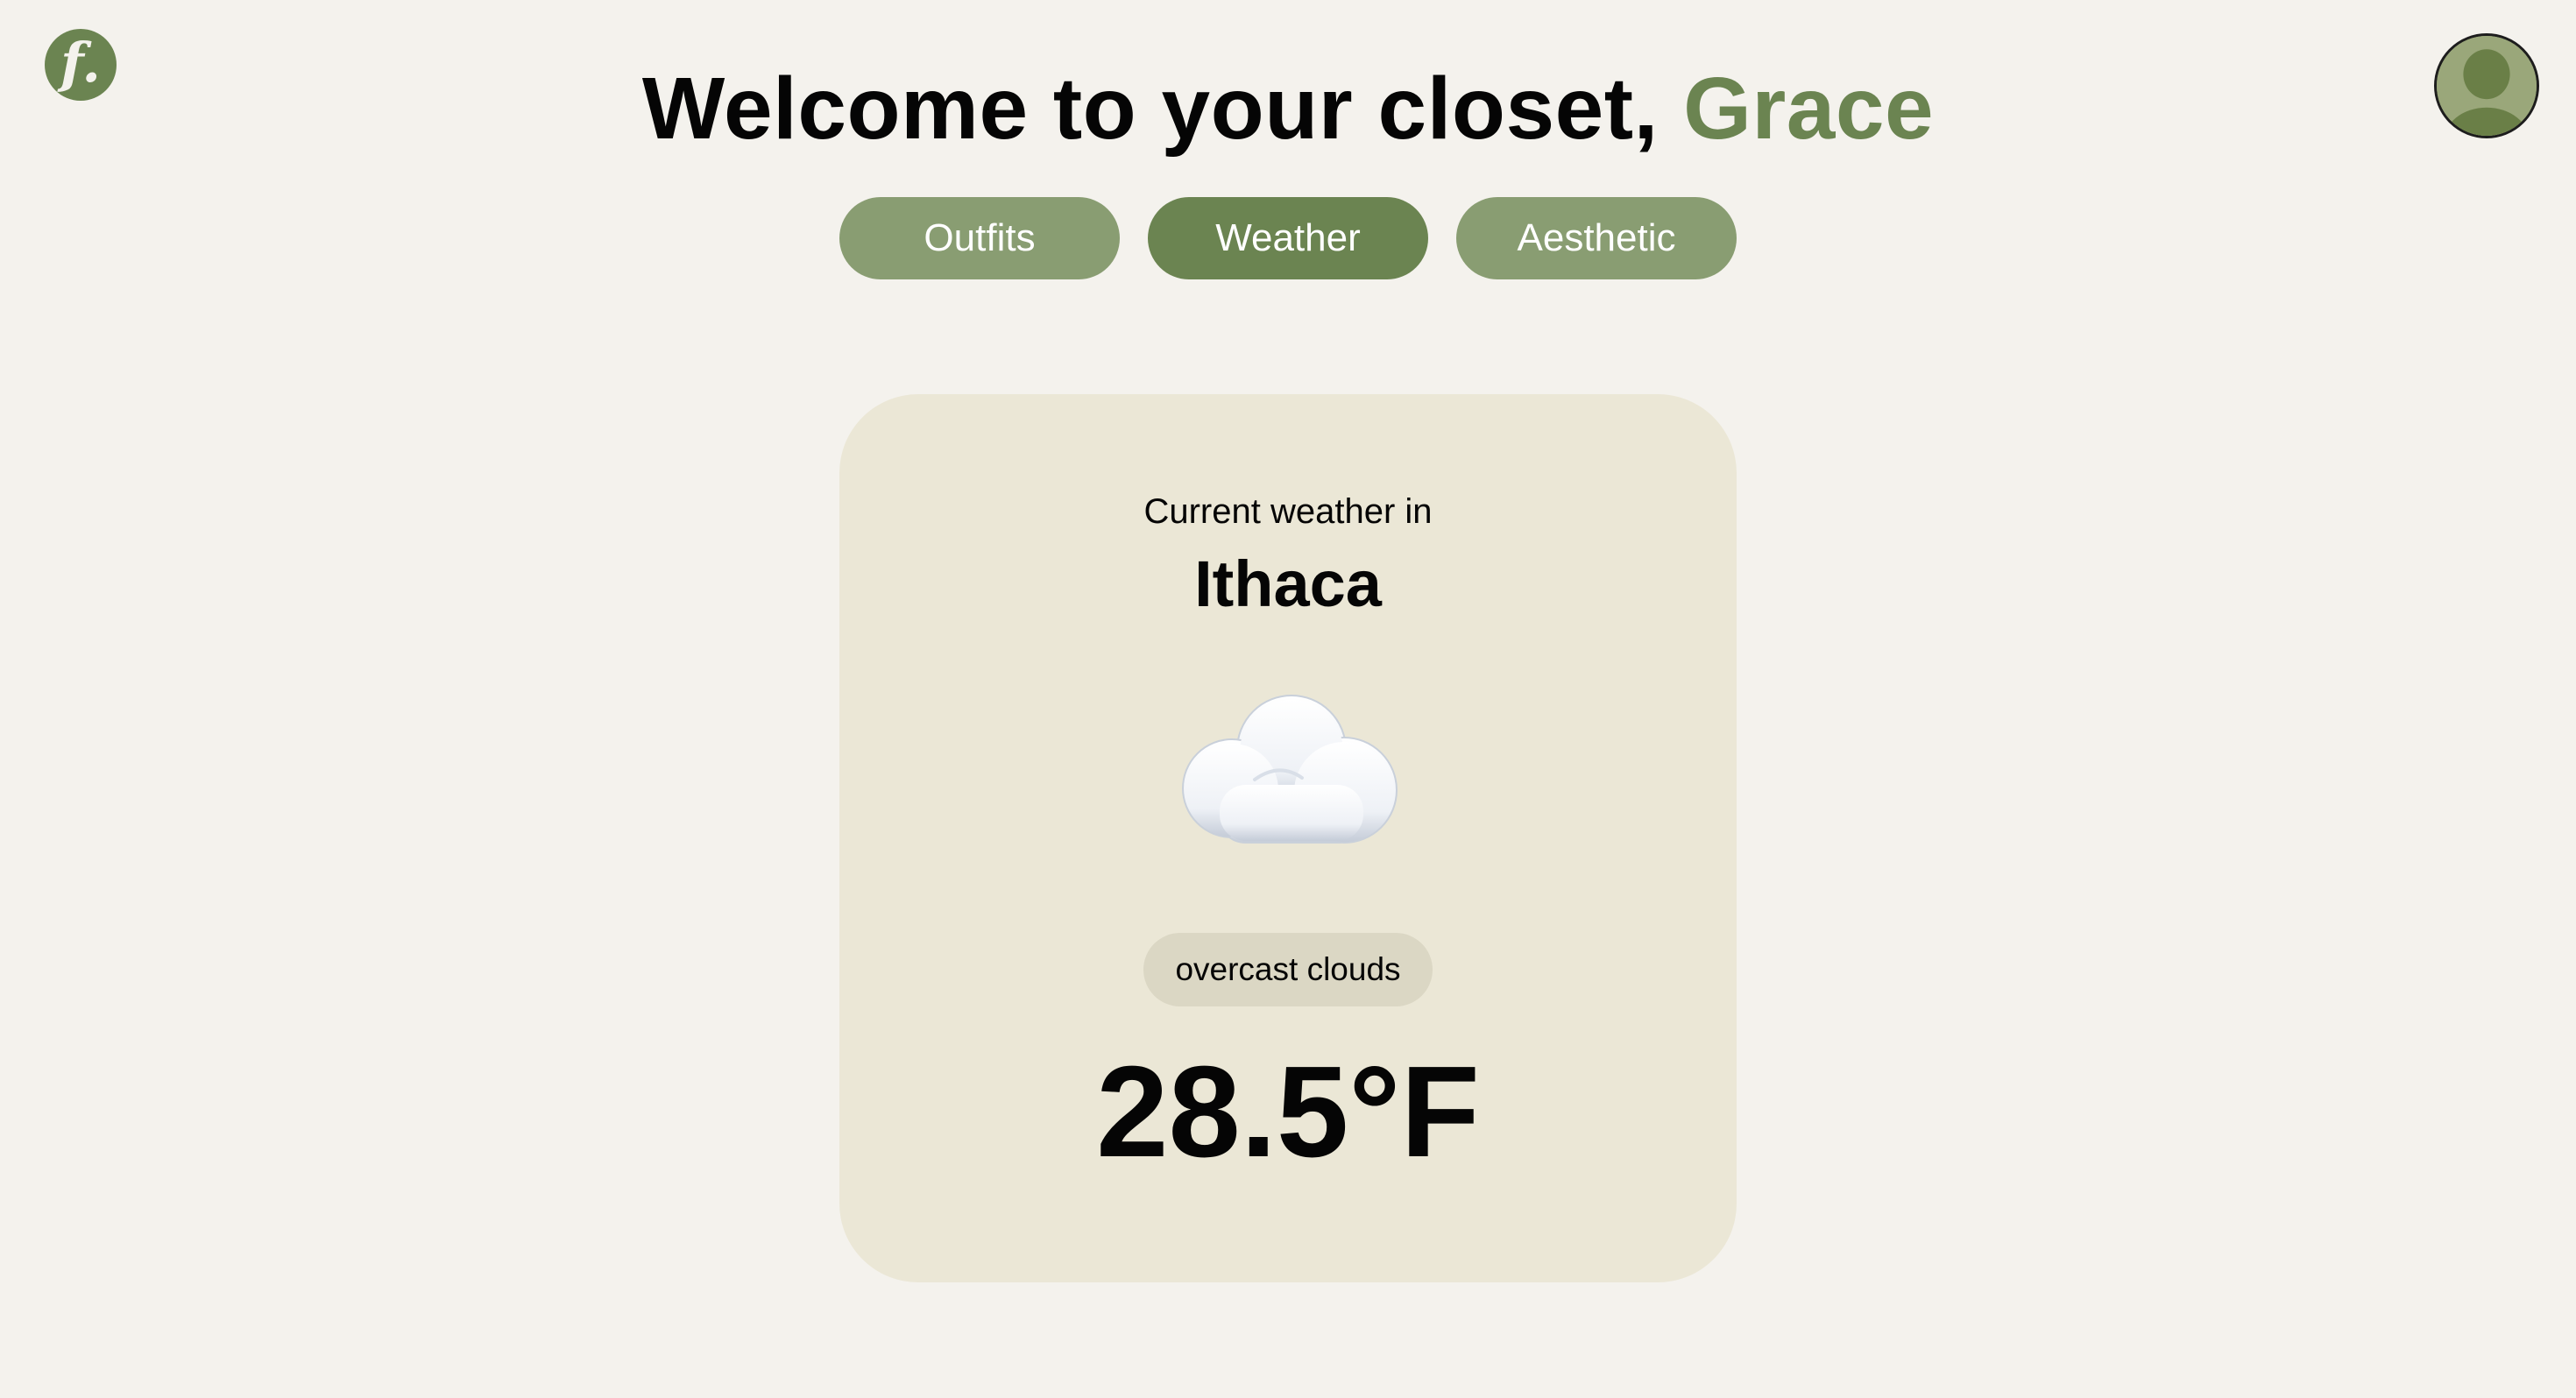  I want to click on tab-aesthetic: Aesthetic, so click(1596, 238).